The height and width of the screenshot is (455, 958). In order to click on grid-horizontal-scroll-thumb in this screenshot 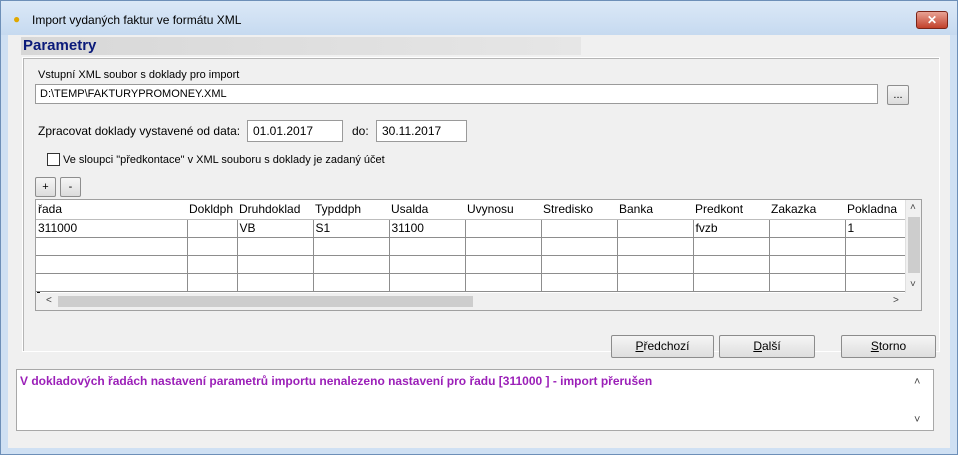, I will do `click(265, 301)`.